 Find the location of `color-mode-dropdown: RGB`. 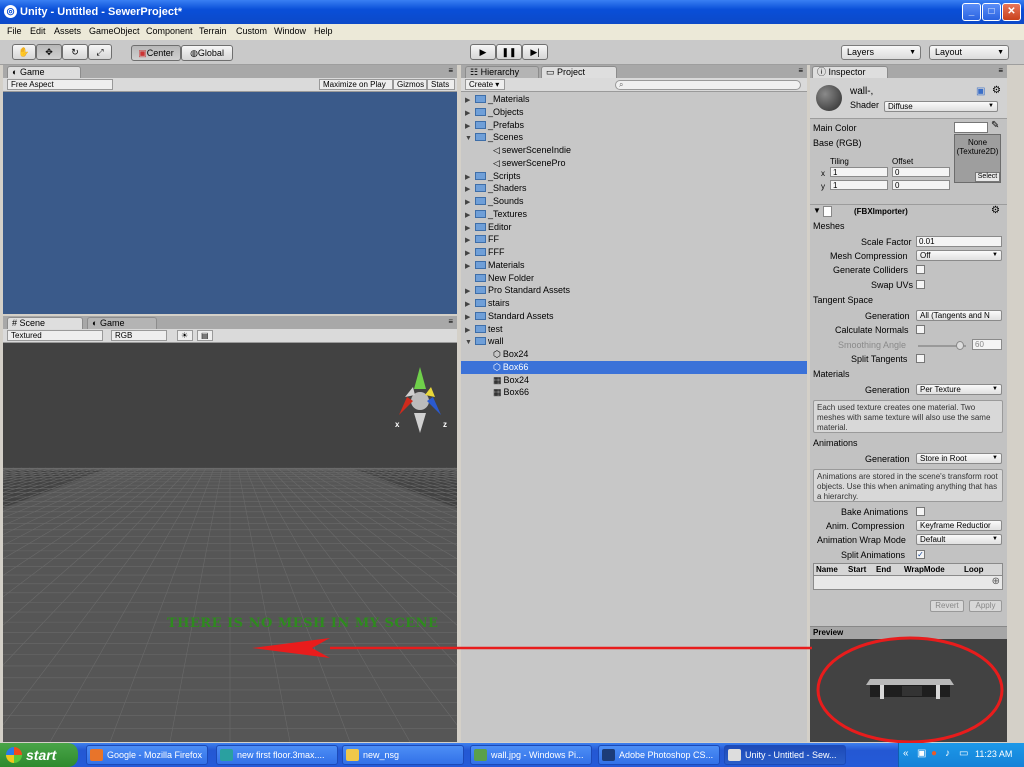

color-mode-dropdown: RGB is located at coordinates (139, 335).